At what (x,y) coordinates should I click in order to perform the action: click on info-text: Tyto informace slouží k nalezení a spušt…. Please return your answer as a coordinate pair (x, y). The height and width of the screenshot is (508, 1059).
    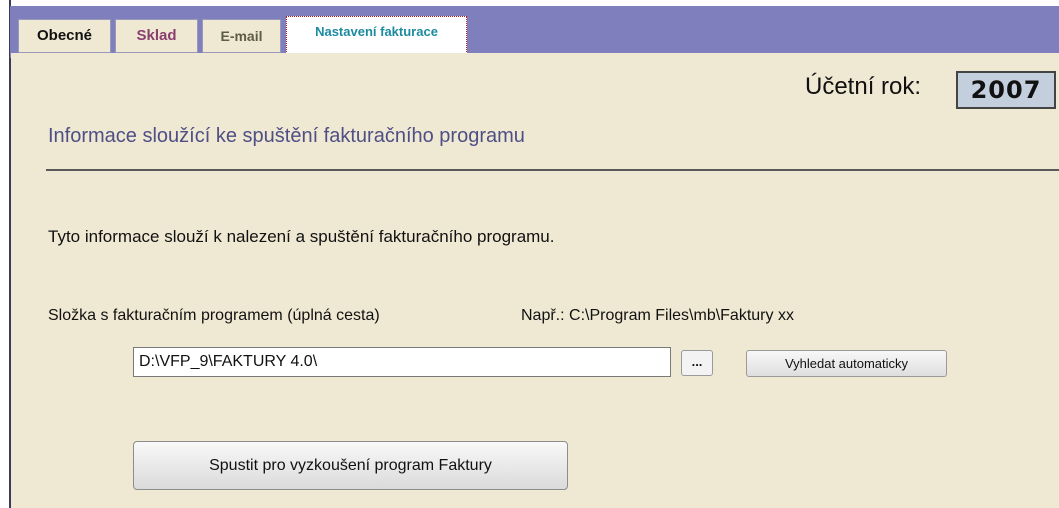
    Looking at the image, I should click on (301, 236).